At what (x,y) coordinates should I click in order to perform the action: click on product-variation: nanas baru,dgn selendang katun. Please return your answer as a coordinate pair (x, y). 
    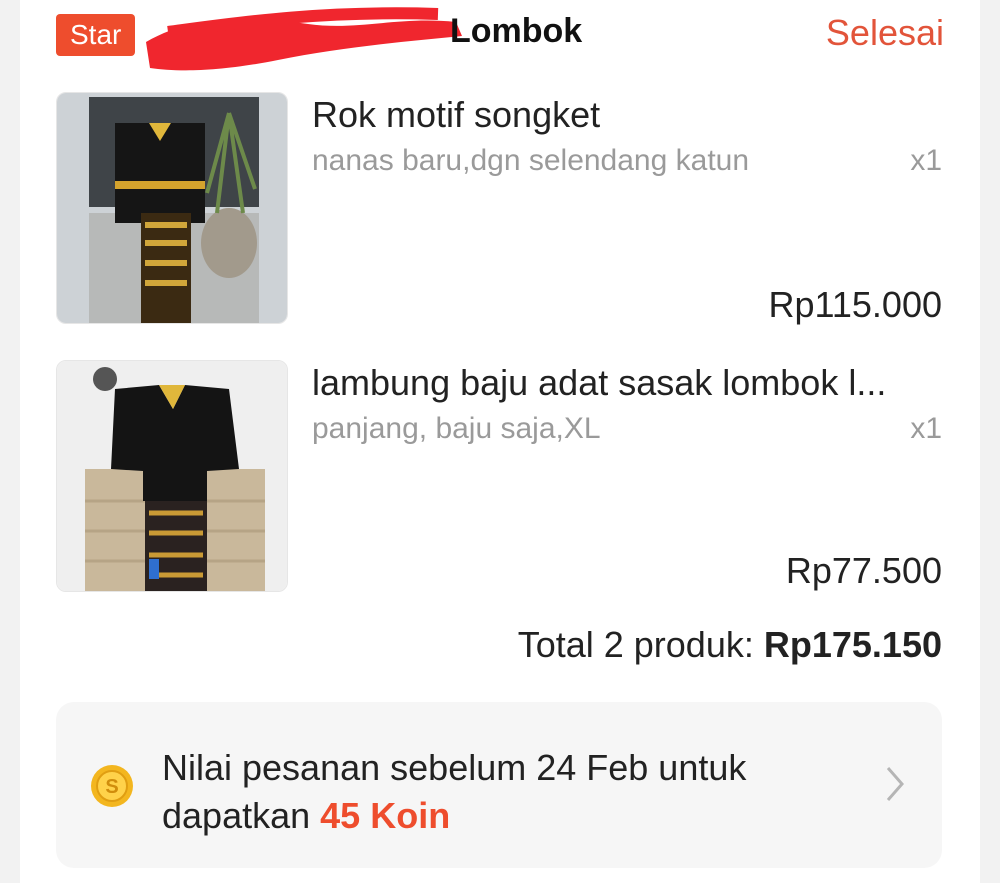
    Looking at the image, I should click on (531, 160).